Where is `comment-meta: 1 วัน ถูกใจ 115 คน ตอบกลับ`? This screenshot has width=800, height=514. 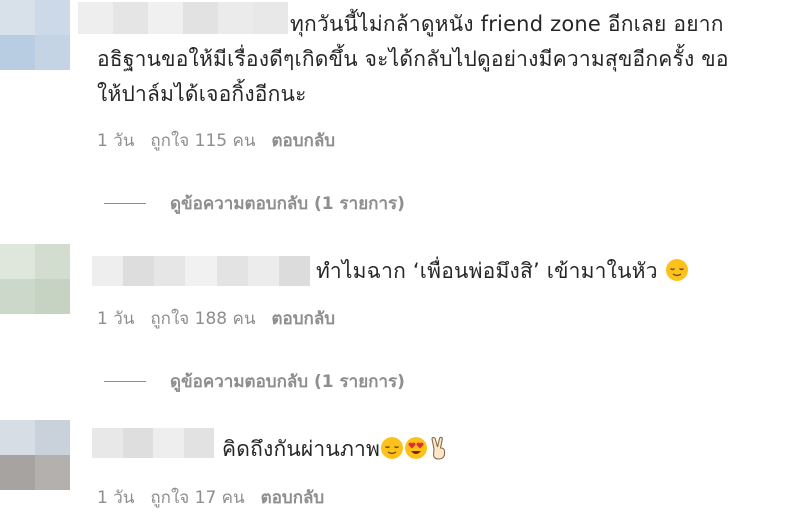
comment-meta: 1 วัน ถูกใจ 115 คน ตอบกลับ is located at coordinates (216, 140).